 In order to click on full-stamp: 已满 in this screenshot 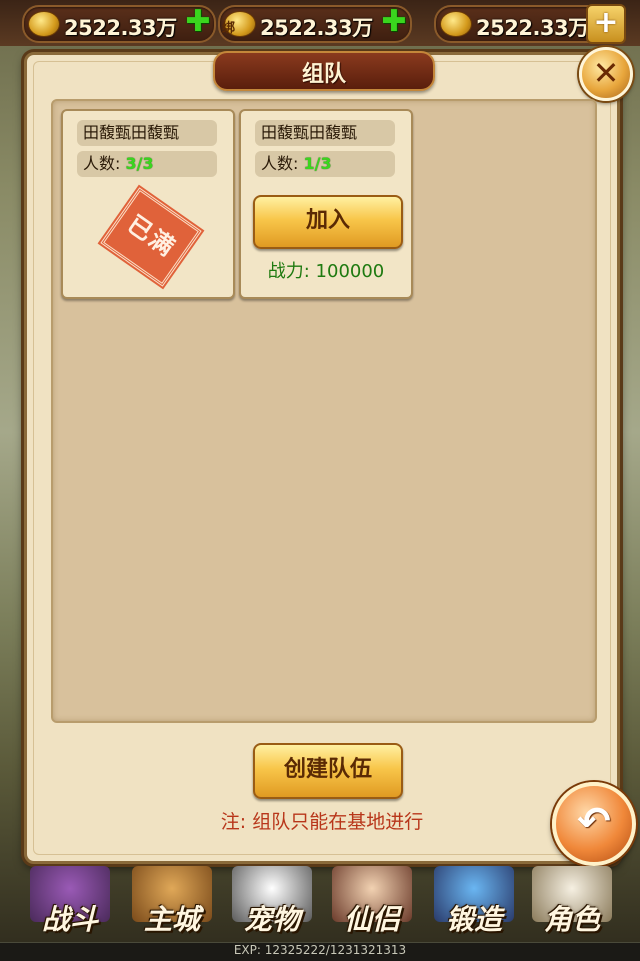, I will do `click(151, 237)`.